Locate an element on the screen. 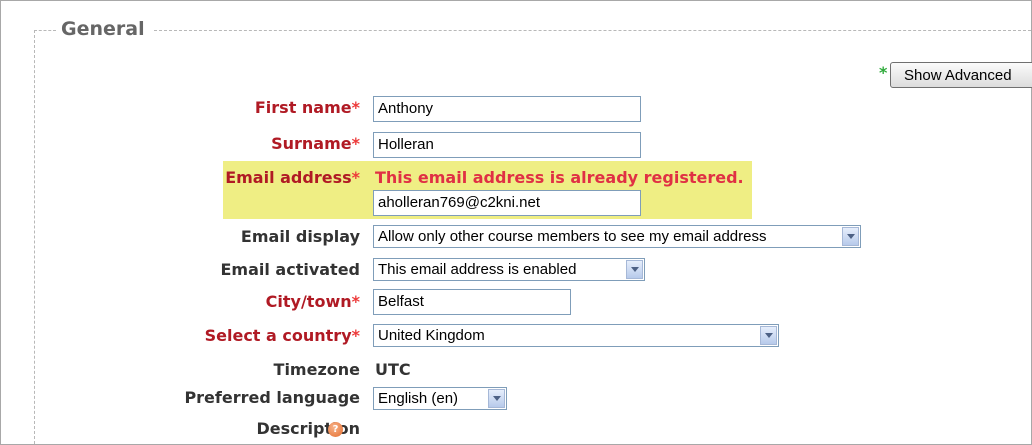 The height and width of the screenshot is (445, 1032). country-value: United Kingdom is located at coordinates (431, 335).